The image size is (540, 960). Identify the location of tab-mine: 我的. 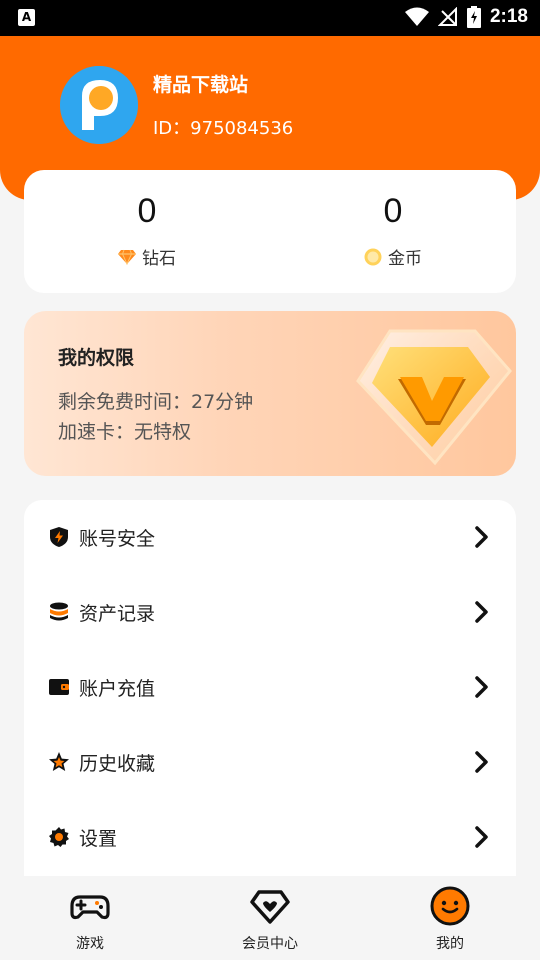
(450, 918).